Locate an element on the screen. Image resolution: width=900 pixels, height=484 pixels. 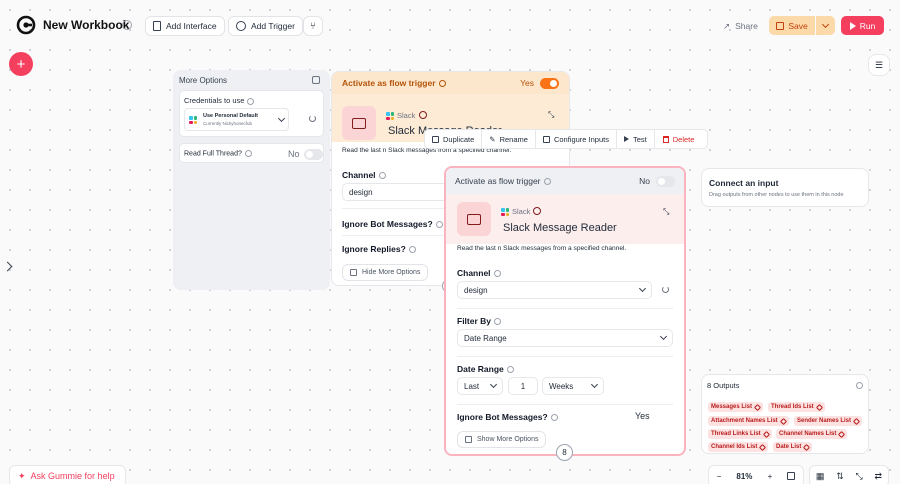
settings-icon is located at coordinates (127, 25).